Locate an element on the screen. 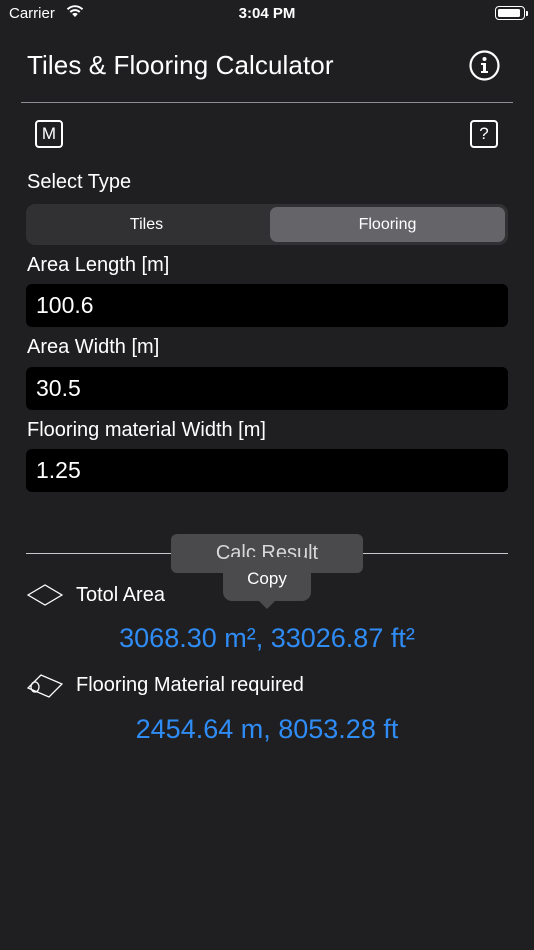  clock-time: 3:04 PM is located at coordinates (267, 13).